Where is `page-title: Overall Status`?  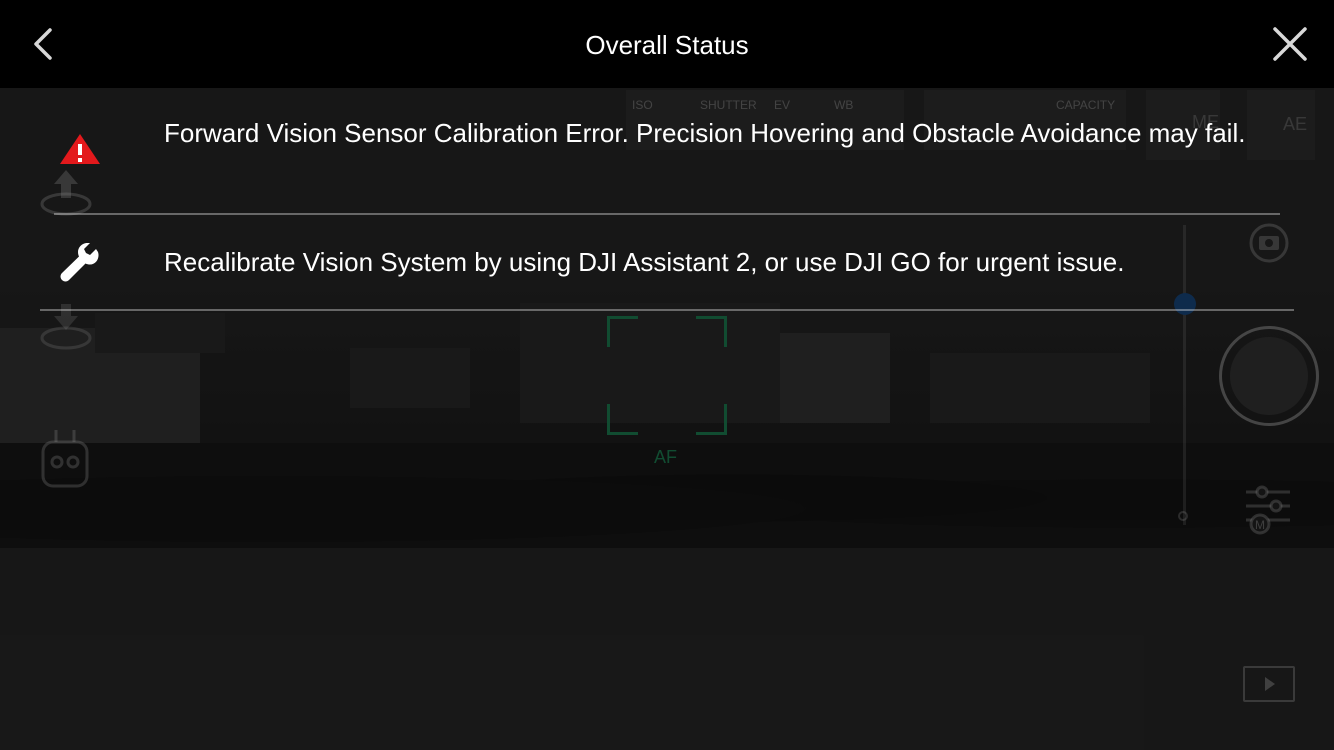 page-title: Overall Status is located at coordinates (667, 45).